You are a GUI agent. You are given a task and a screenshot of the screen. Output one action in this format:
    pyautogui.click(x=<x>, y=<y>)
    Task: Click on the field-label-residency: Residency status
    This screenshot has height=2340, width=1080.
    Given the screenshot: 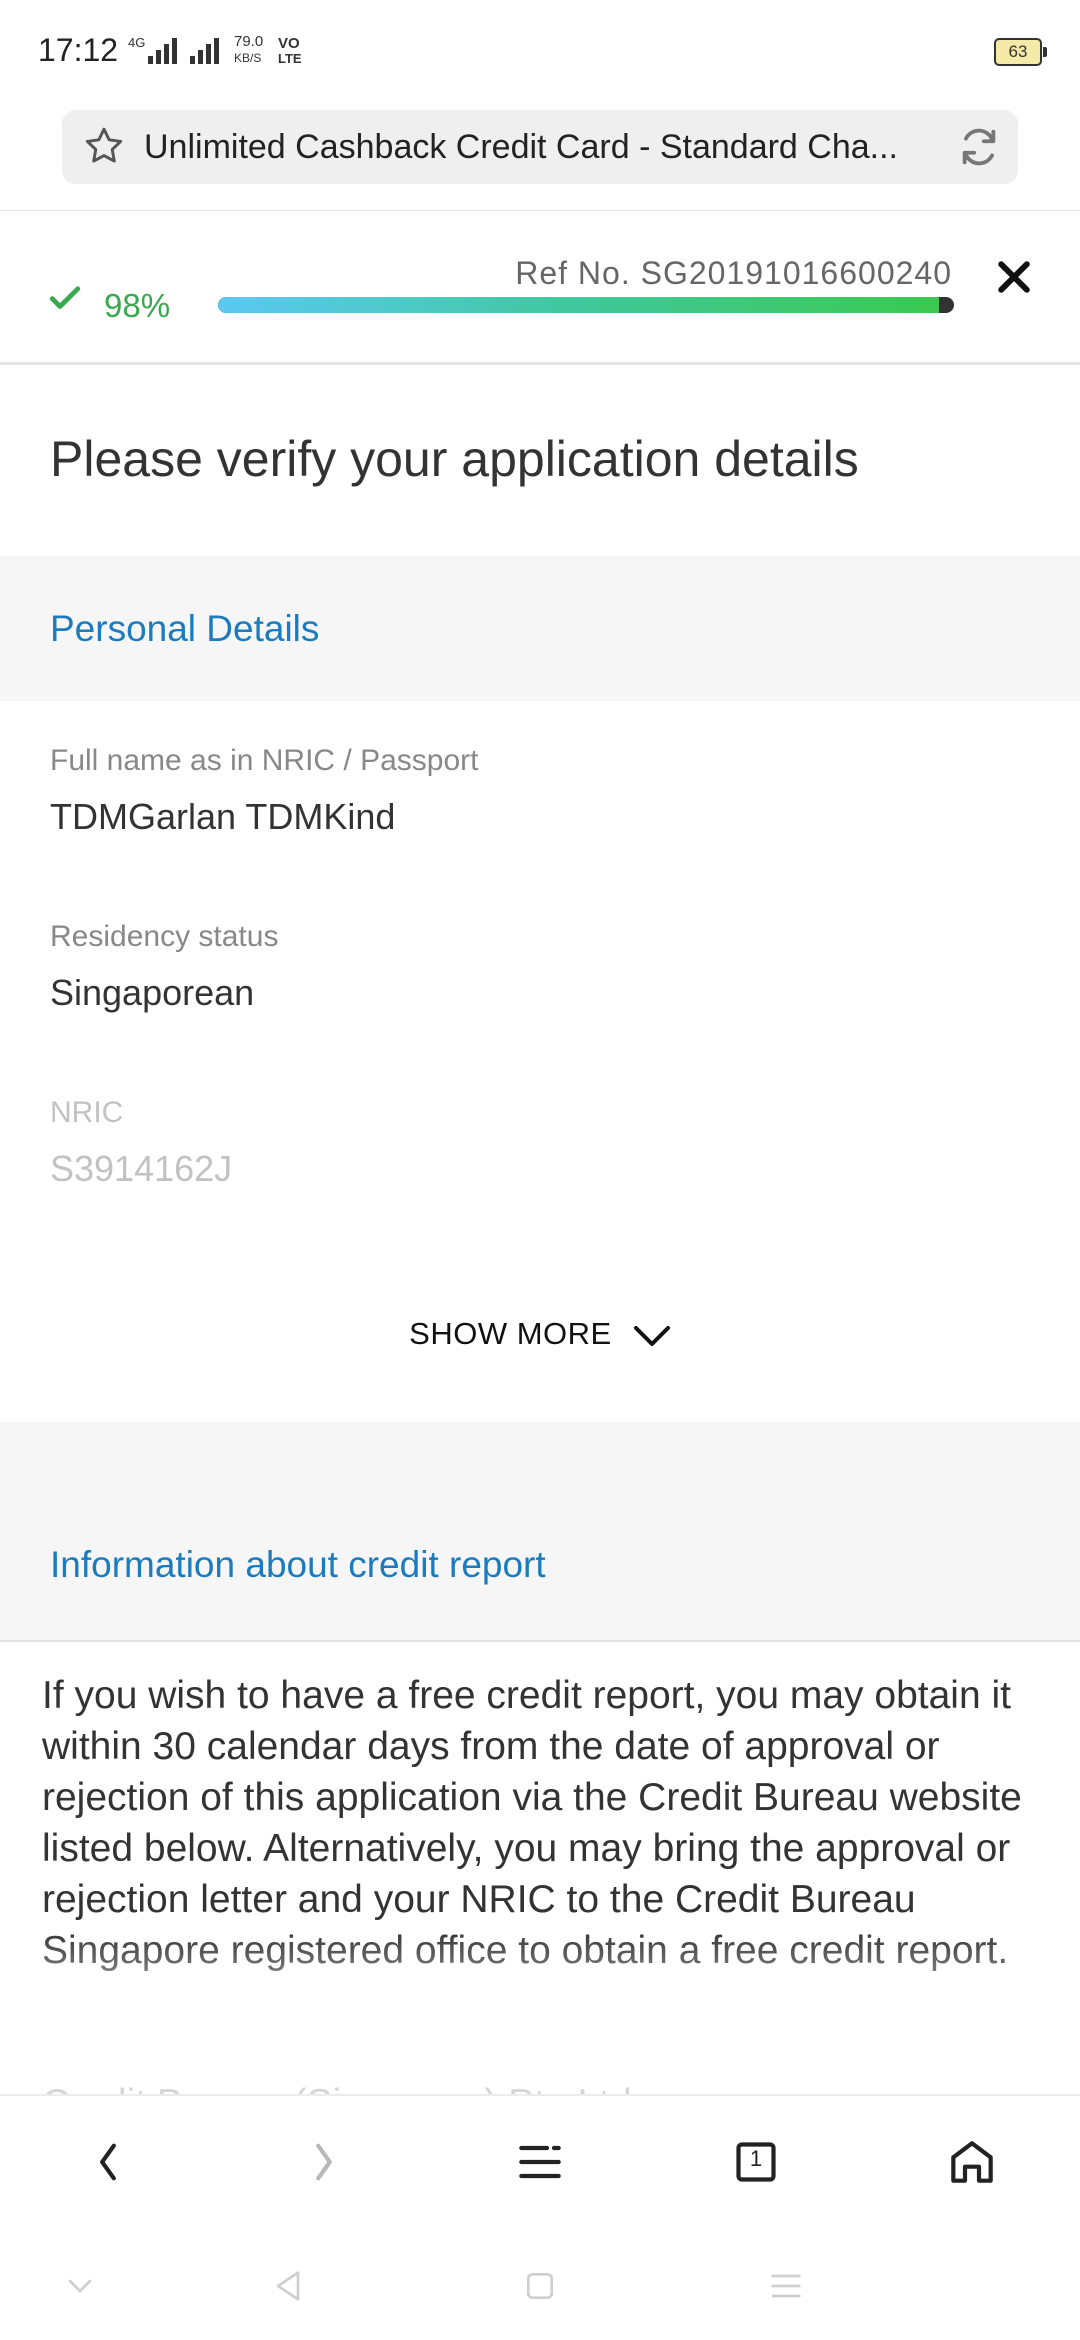 What is the action you would take?
    pyautogui.click(x=164, y=936)
    